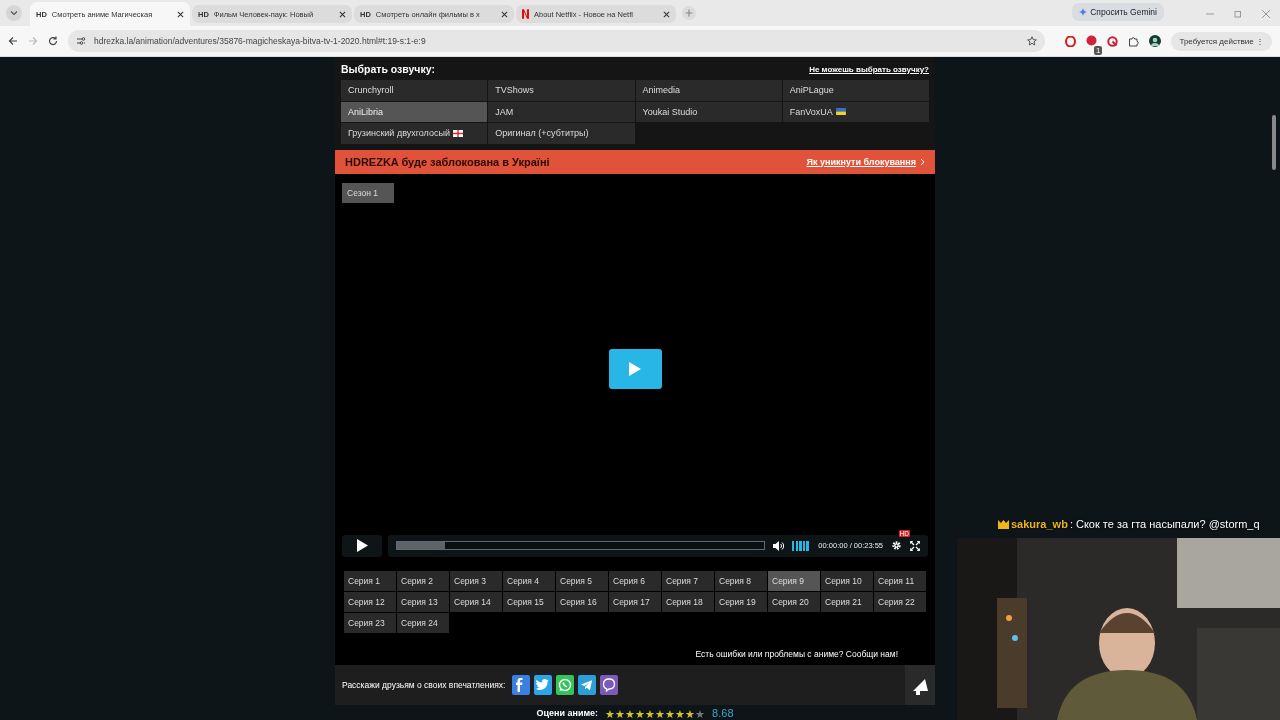 The image size is (1280, 720). Describe the element at coordinates (13, 41) in the screenshot. I see `back-icon` at that location.